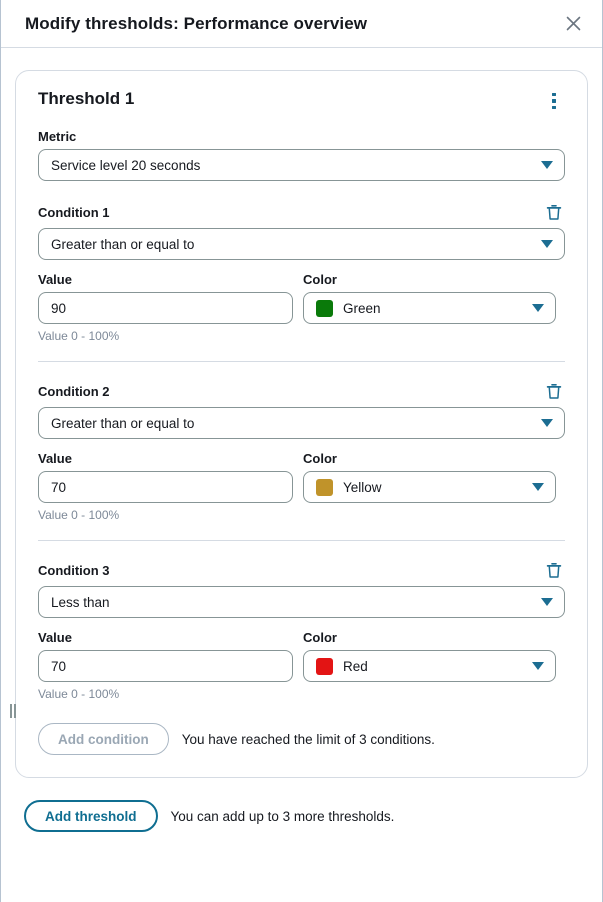  I want to click on color-label-1: Color, so click(320, 279).